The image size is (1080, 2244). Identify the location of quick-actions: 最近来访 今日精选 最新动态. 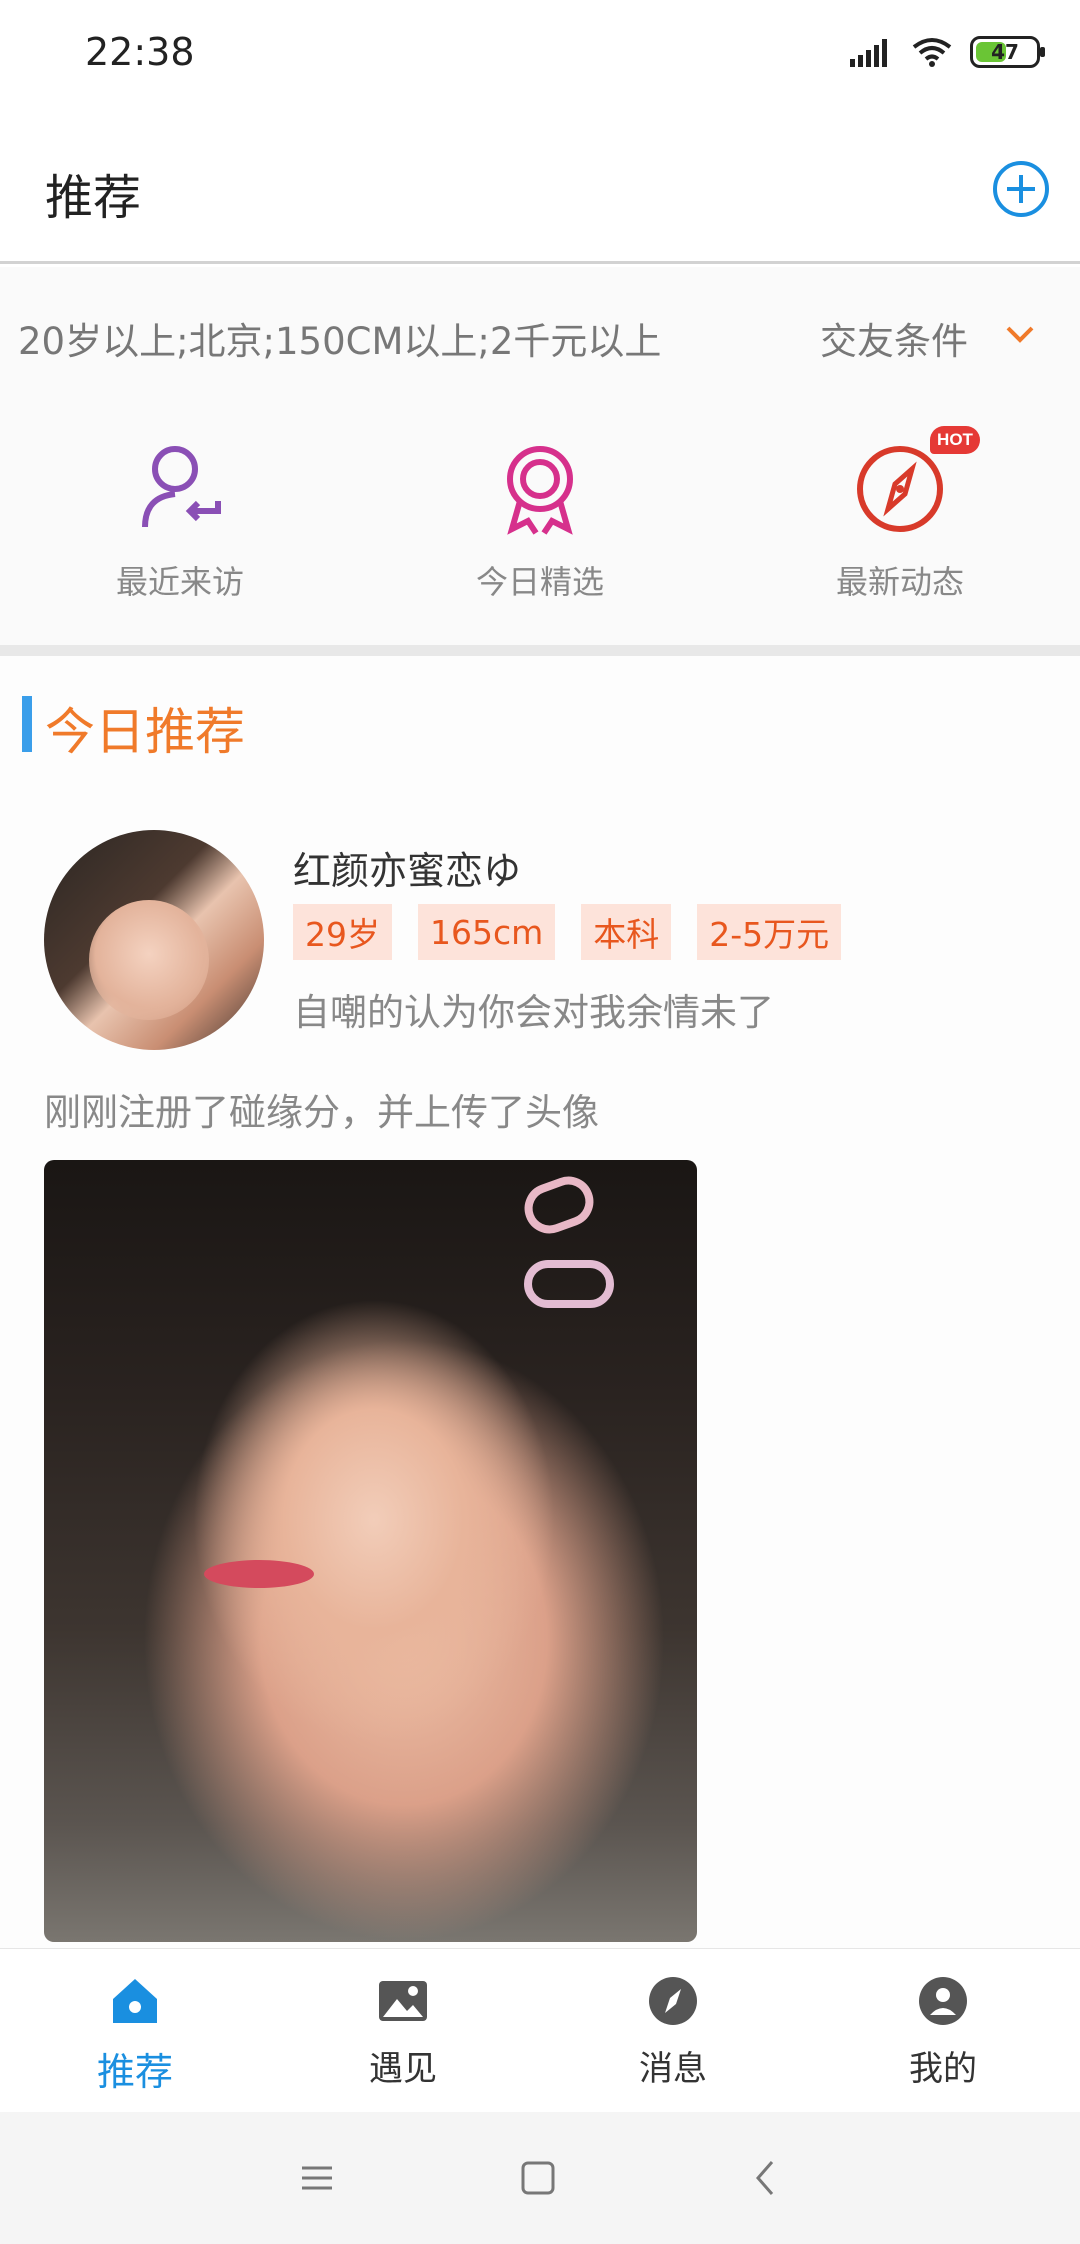
(540, 522).